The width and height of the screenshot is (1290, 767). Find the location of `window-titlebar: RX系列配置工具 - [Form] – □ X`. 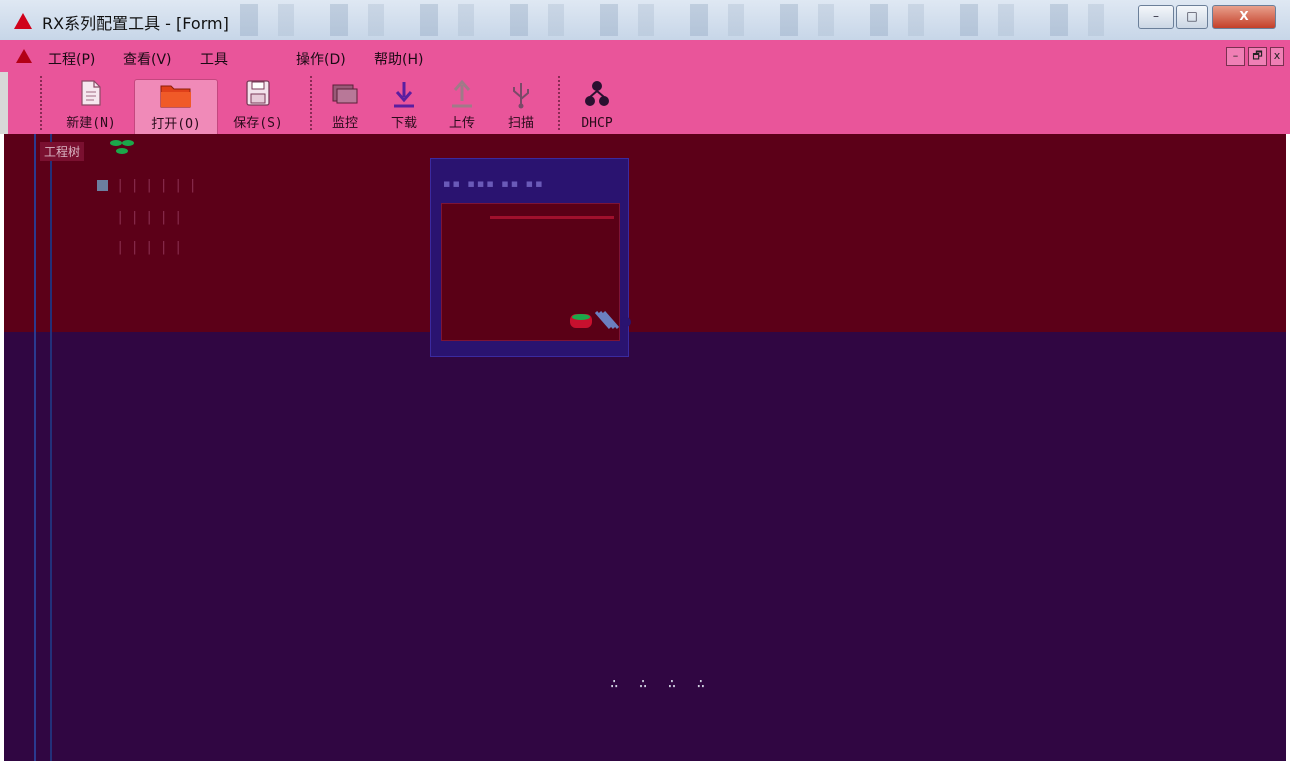

window-titlebar: RX系列配置工具 - [Form] – □ X is located at coordinates (645, 20).